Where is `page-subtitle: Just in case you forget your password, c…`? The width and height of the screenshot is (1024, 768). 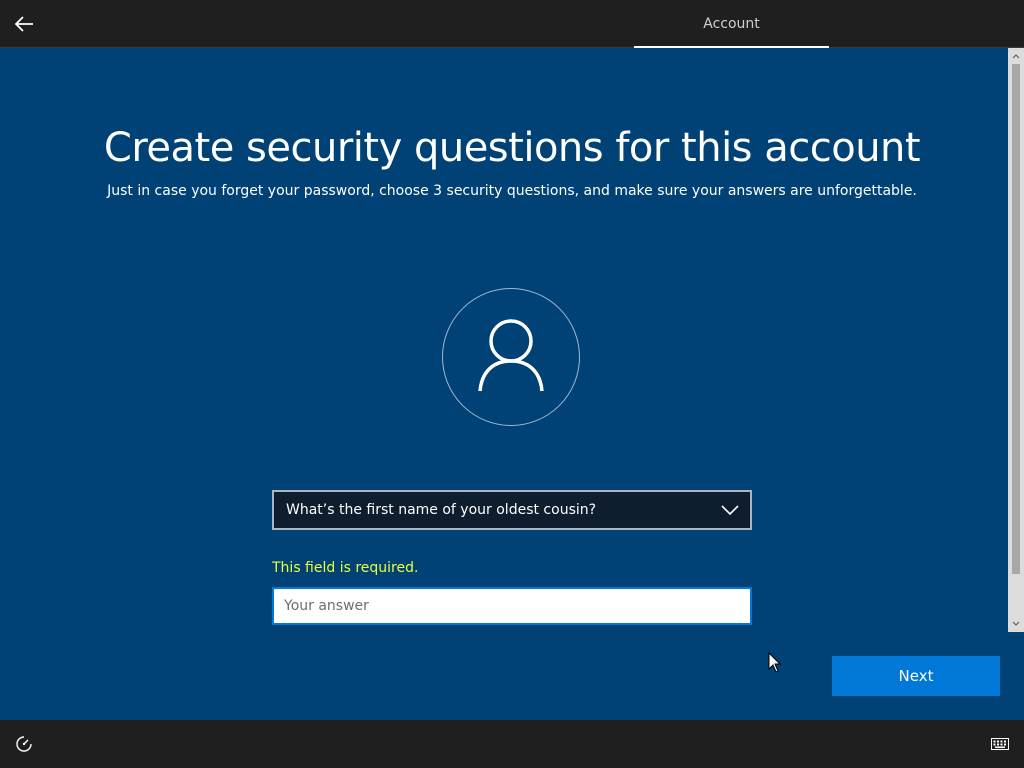 page-subtitle: Just in case you forget your password, c… is located at coordinates (512, 191).